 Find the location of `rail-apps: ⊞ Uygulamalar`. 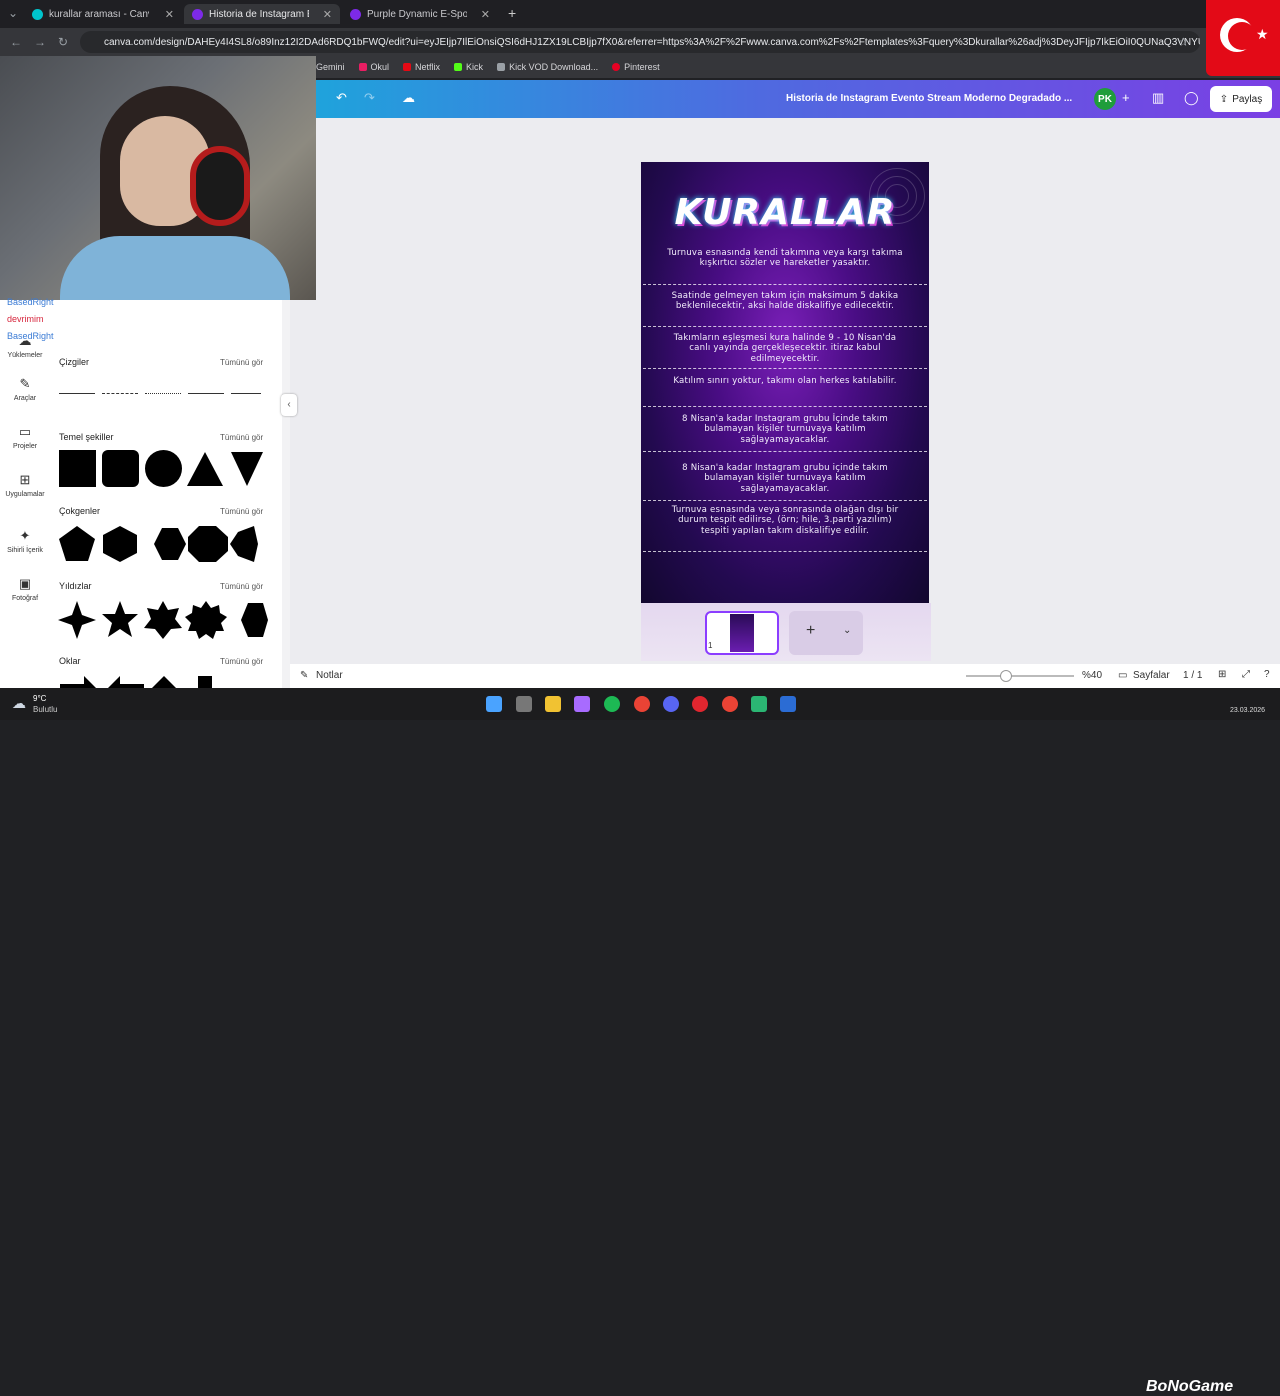

rail-apps: ⊞ Uygulamalar is located at coordinates (25, 485).